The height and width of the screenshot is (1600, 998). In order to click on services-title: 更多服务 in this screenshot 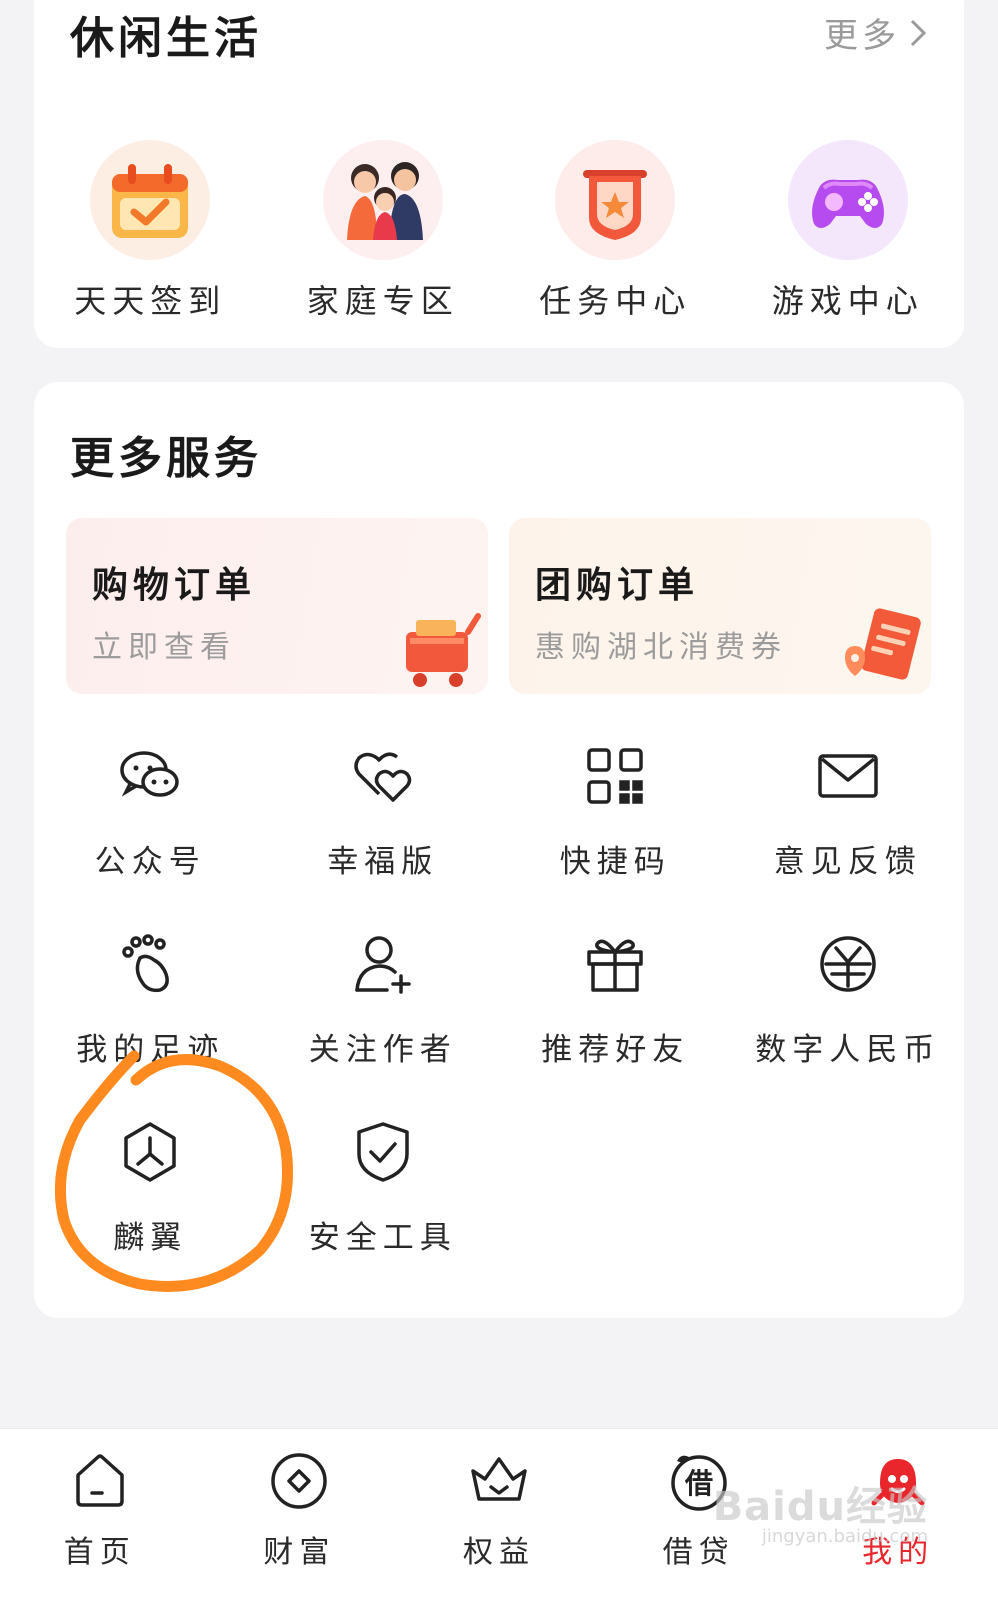, I will do `click(166, 458)`.